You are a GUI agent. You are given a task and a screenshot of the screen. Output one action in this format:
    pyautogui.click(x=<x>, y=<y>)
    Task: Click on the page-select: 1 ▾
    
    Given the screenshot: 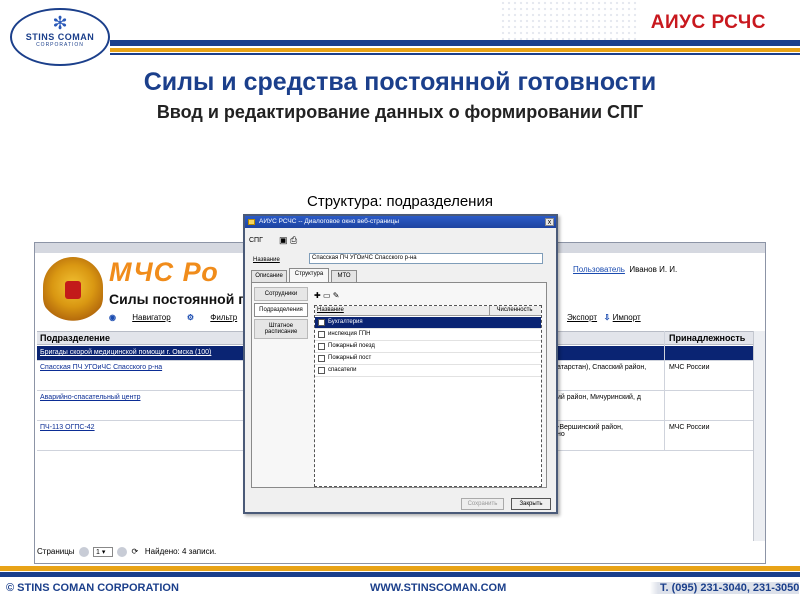 What is the action you would take?
    pyautogui.click(x=103, y=552)
    